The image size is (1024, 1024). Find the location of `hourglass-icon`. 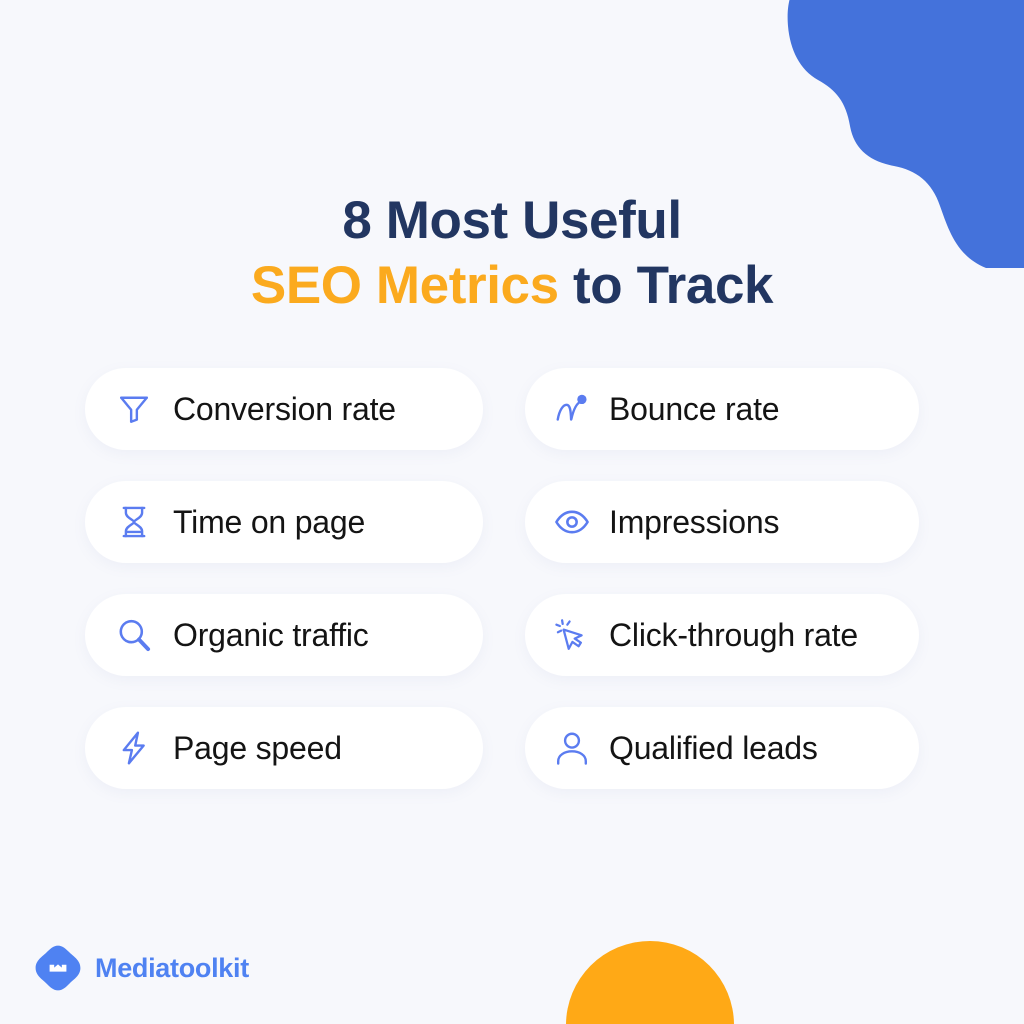

hourglass-icon is located at coordinates (134, 522).